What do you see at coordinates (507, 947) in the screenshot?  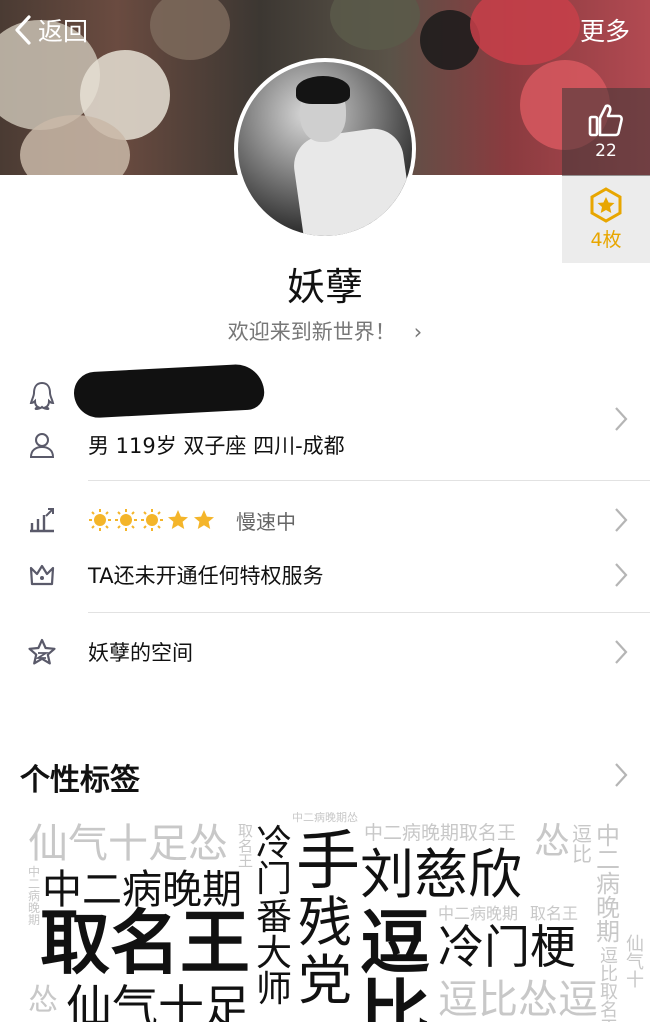 I see `tag-word: 冷门梗` at bounding box center [507, 947].